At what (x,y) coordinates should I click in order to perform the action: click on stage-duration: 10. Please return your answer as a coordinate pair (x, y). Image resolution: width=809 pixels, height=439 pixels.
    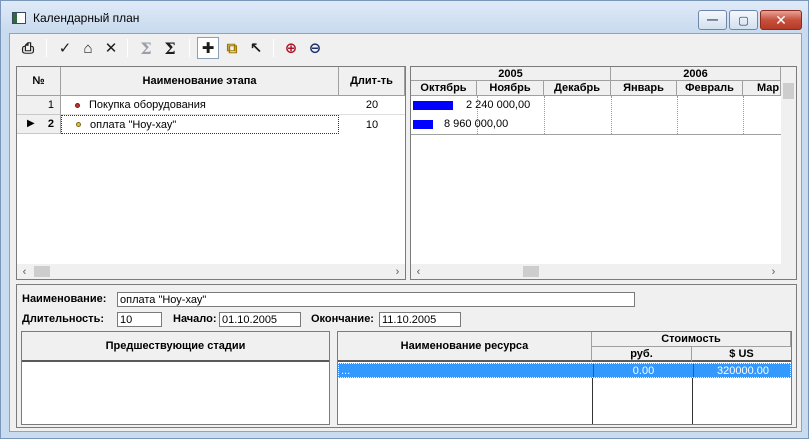
    Looking at the image, I should click on (372, 124).